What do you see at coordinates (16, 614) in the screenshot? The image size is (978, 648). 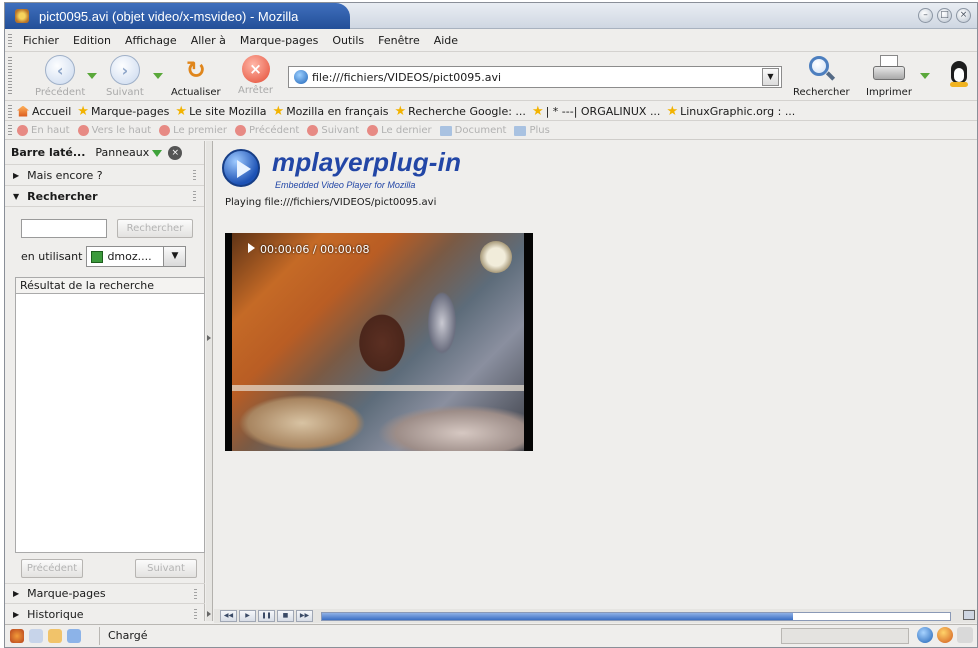 I see `collapsed-triangle-icon: ▶` at bounding box center [16, 614].